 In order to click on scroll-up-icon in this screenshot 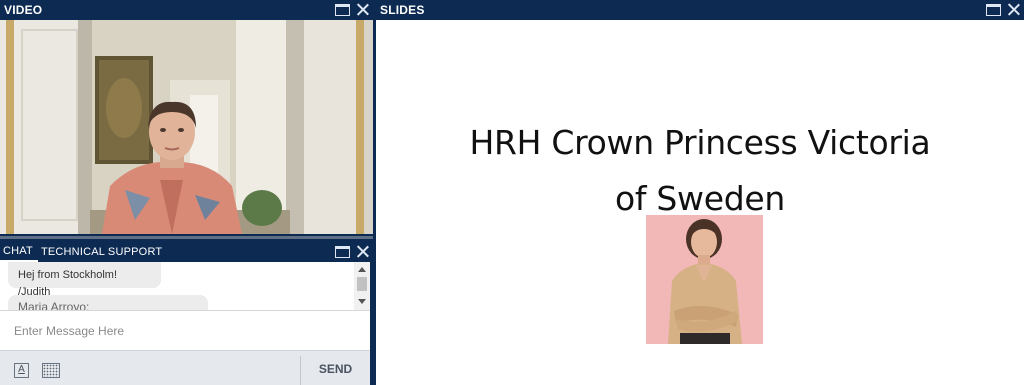, I will do `click(362, 269)`.